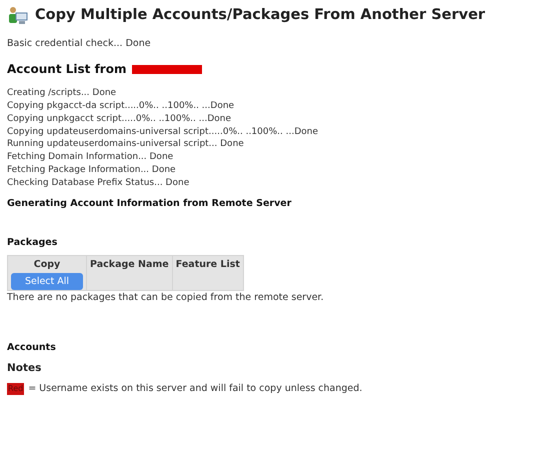 This screenshot has height=455, width=559. What do you see at coordinates (24, 368) in the screenshot?
I see `notes-heading: Notes` at bounding box center [24, 368].